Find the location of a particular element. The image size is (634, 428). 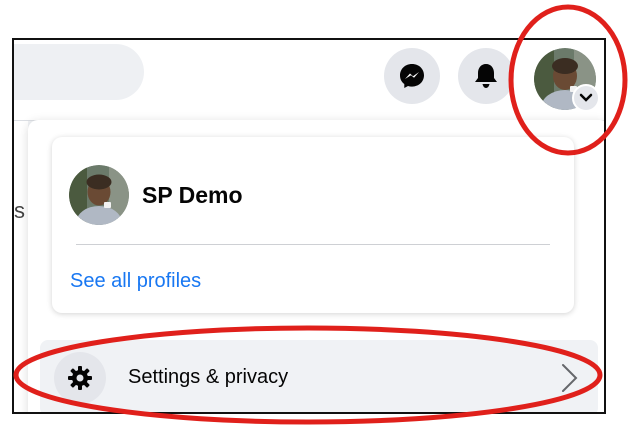

notifications-button is located at coordinates (486, 76).